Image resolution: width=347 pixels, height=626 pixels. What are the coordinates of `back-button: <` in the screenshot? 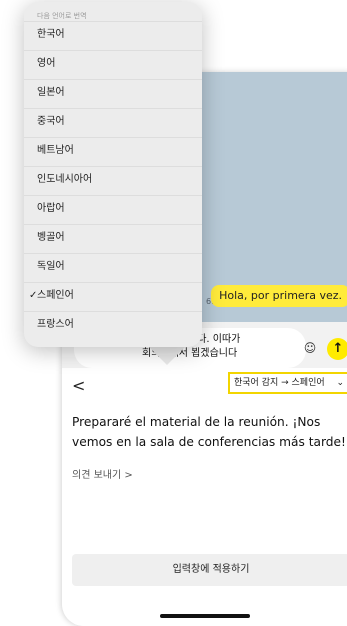 It's located at (78, 385).